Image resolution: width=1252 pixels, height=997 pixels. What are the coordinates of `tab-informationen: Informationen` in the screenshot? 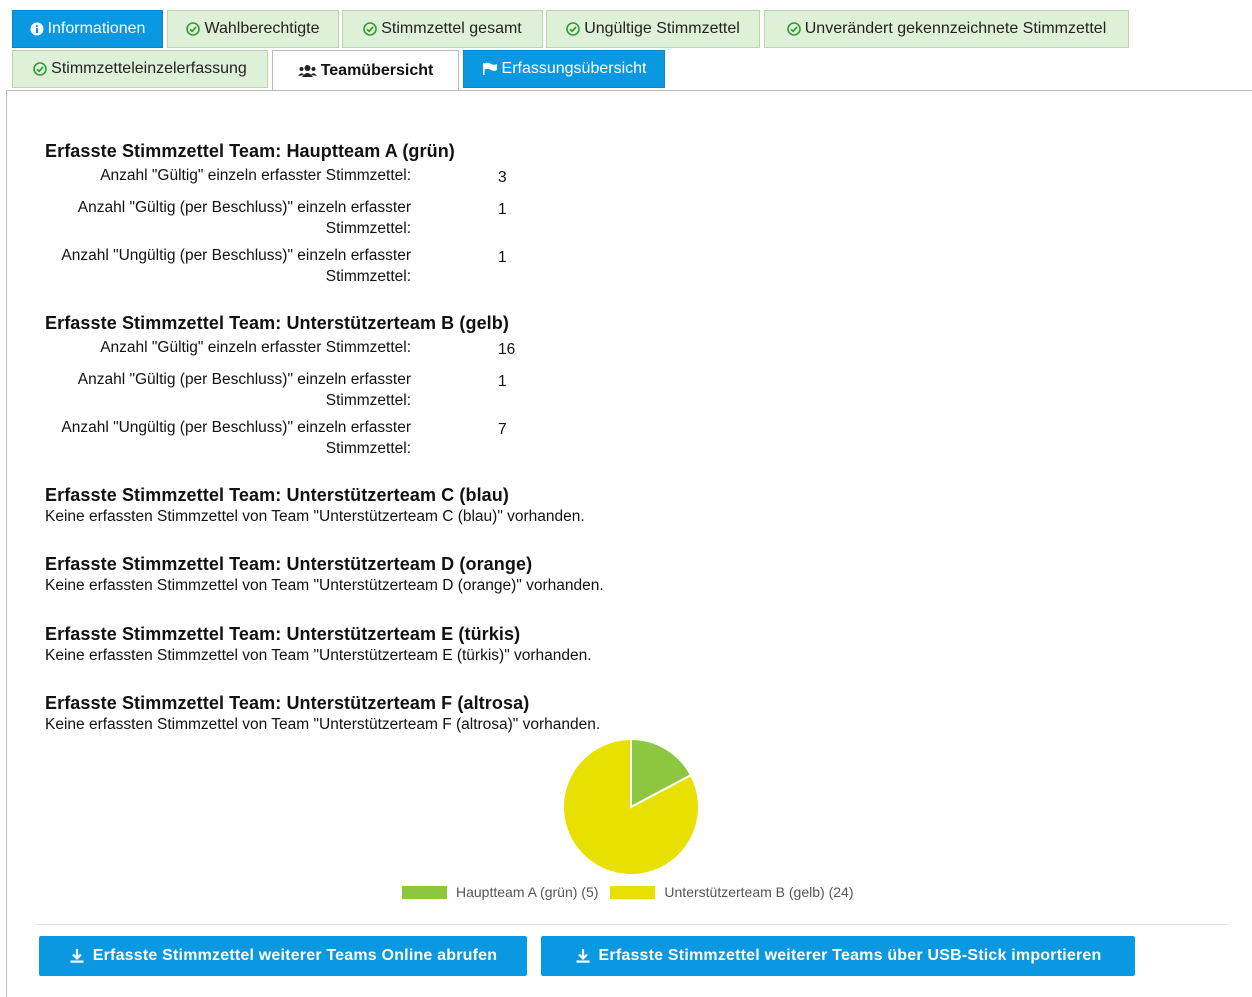 It's located at (87, 29).